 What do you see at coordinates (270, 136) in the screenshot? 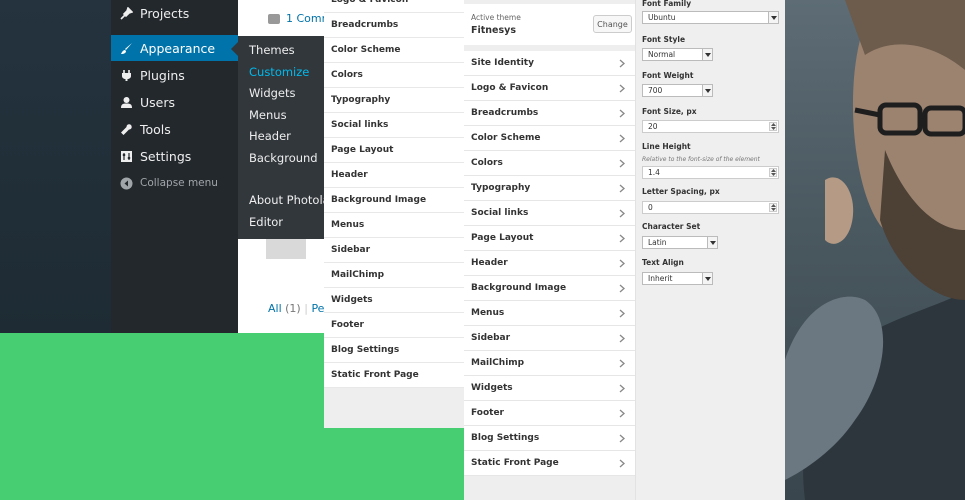
I see `submenu-header: Header` at bounding box center [270, 136].